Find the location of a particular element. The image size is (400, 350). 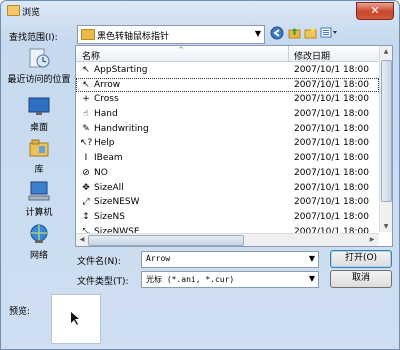

back-icon is located at coordinates (277, 33).